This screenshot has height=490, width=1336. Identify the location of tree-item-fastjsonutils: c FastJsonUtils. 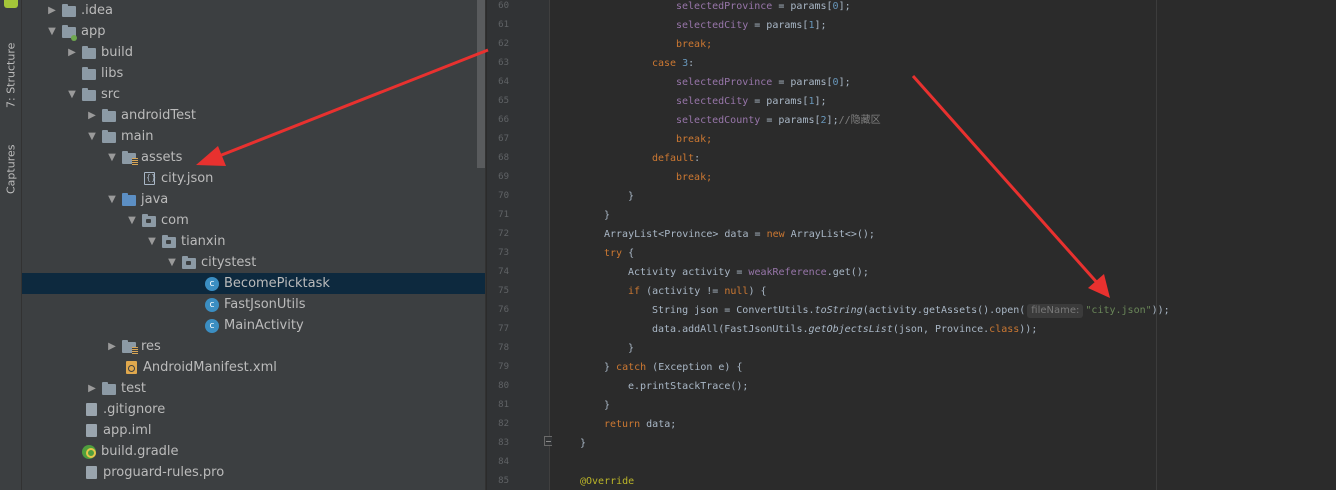
(253, 304).